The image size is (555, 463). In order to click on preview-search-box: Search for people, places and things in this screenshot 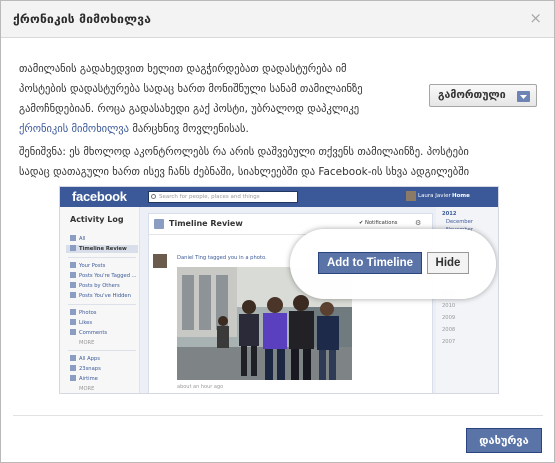, I will do `click(223, 197)`.